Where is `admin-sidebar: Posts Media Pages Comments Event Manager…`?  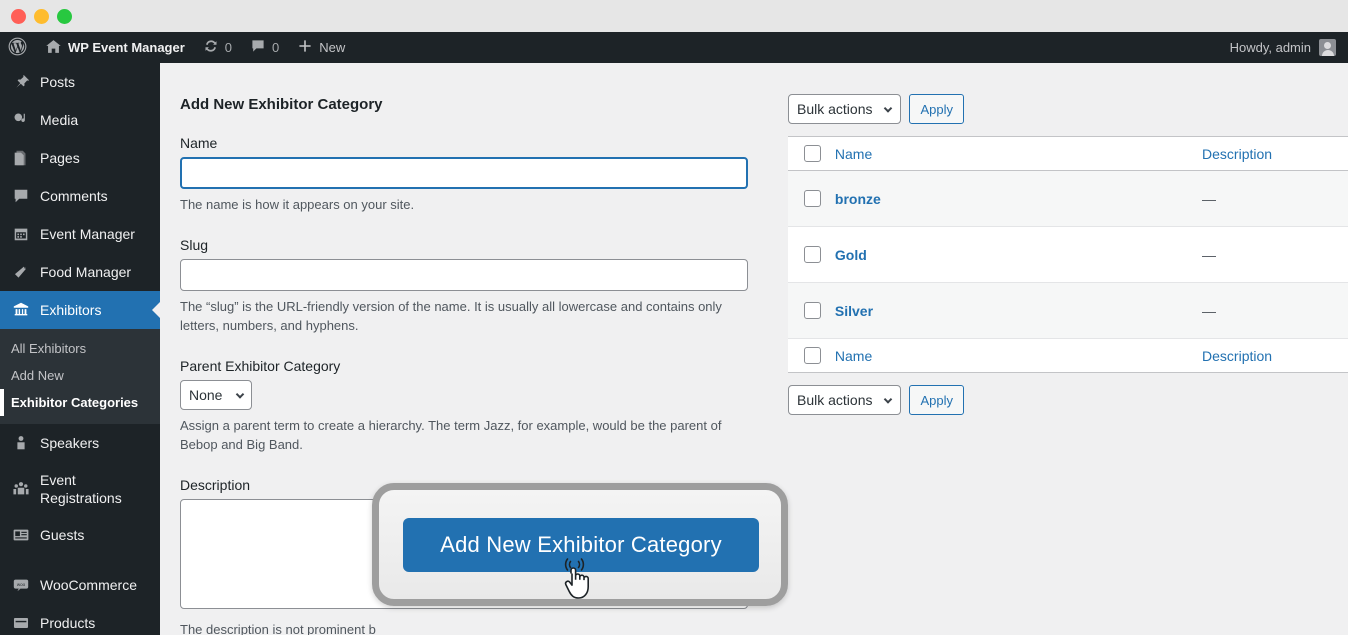
admin-sidebar: Posts Media Pages Comments Event Manager… is located at coordinates (80, 349).